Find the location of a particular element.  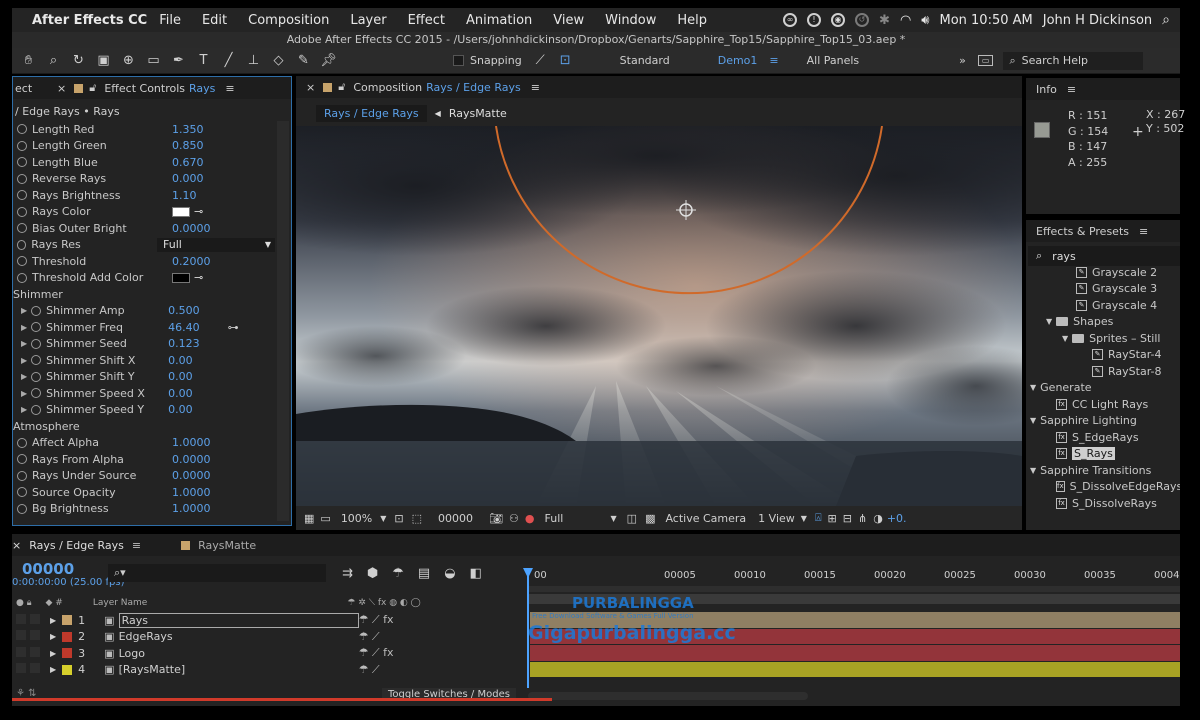

effect-prop-length-red: Length Red 1.350 is located at coordinates (144, 129).